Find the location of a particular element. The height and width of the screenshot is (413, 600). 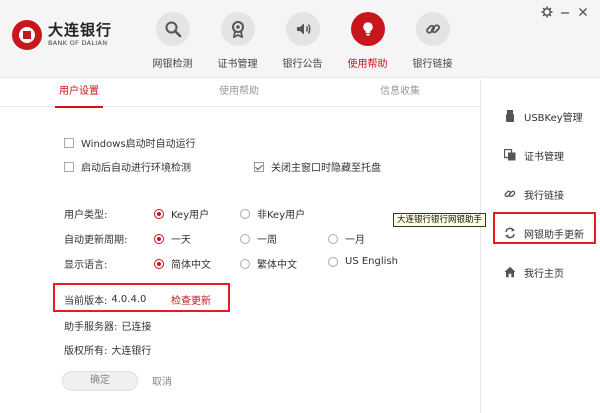

nav-label: 银行公告 is located at coordinates (302, 64).